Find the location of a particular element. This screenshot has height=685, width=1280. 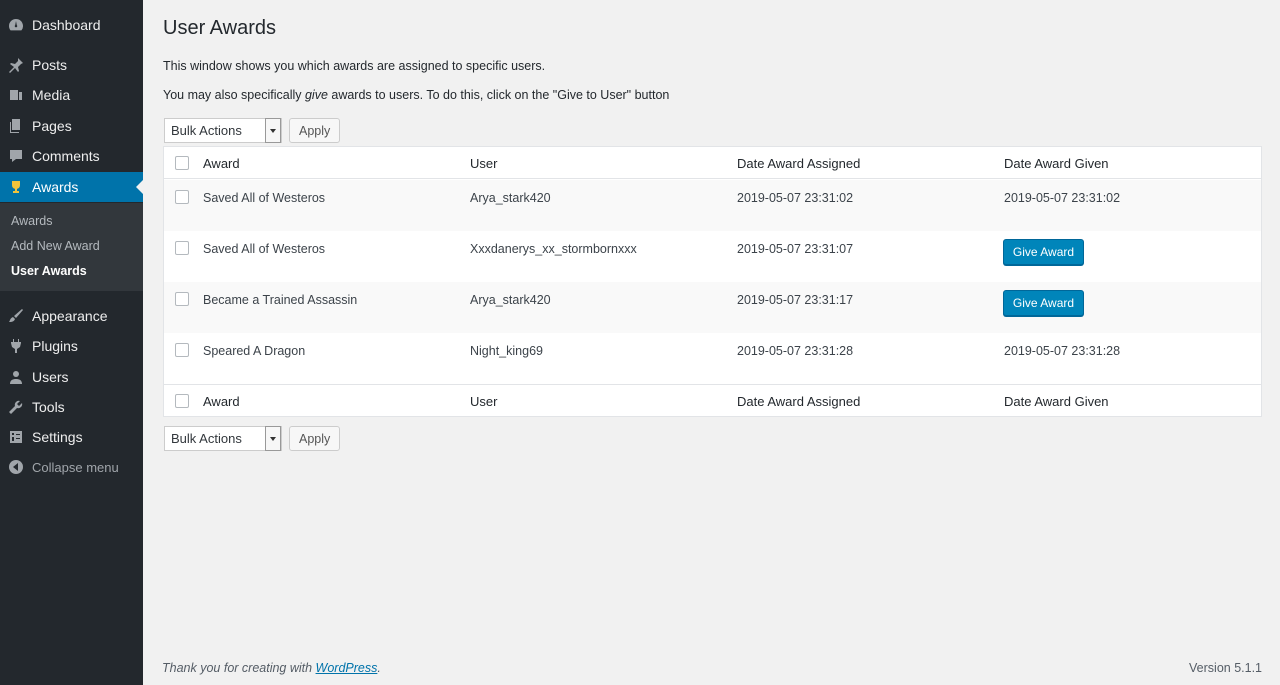

menu-item-tools: Tools is located at coordinates (71, 407).